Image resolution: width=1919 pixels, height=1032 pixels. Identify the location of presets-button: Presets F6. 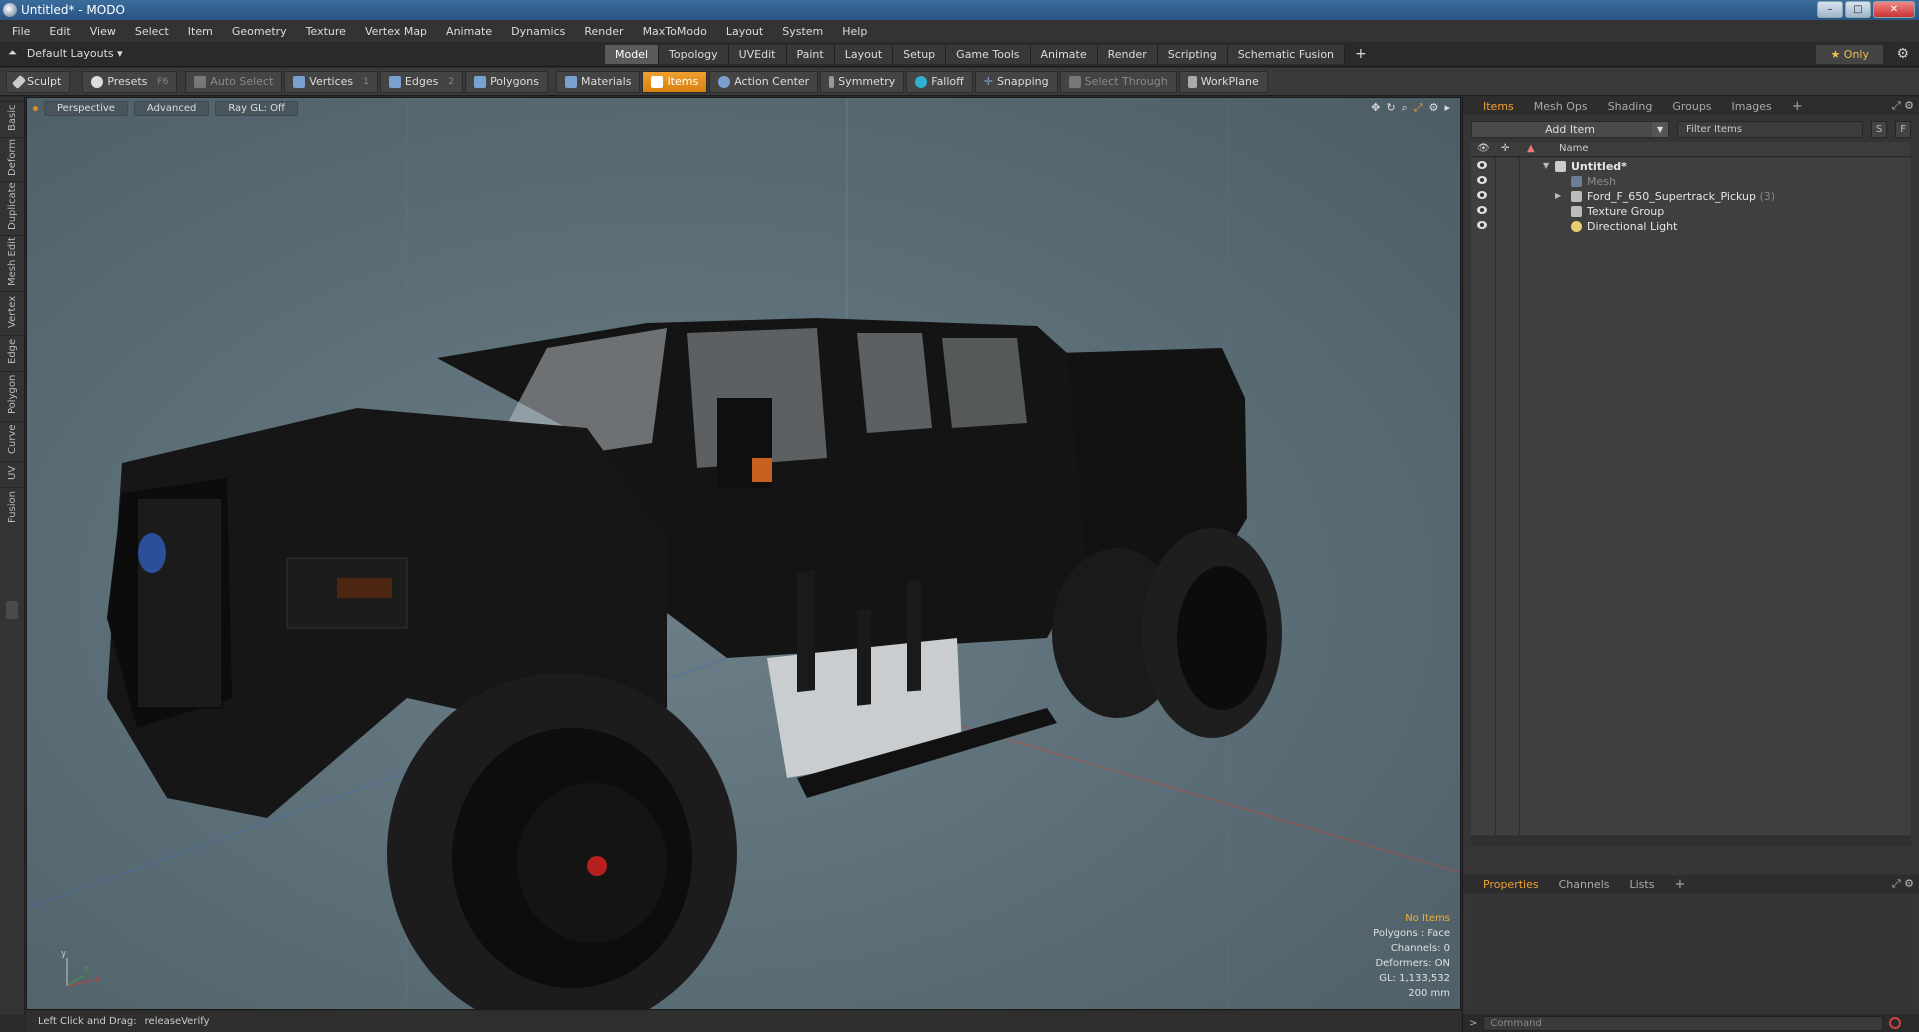
(130, 81).